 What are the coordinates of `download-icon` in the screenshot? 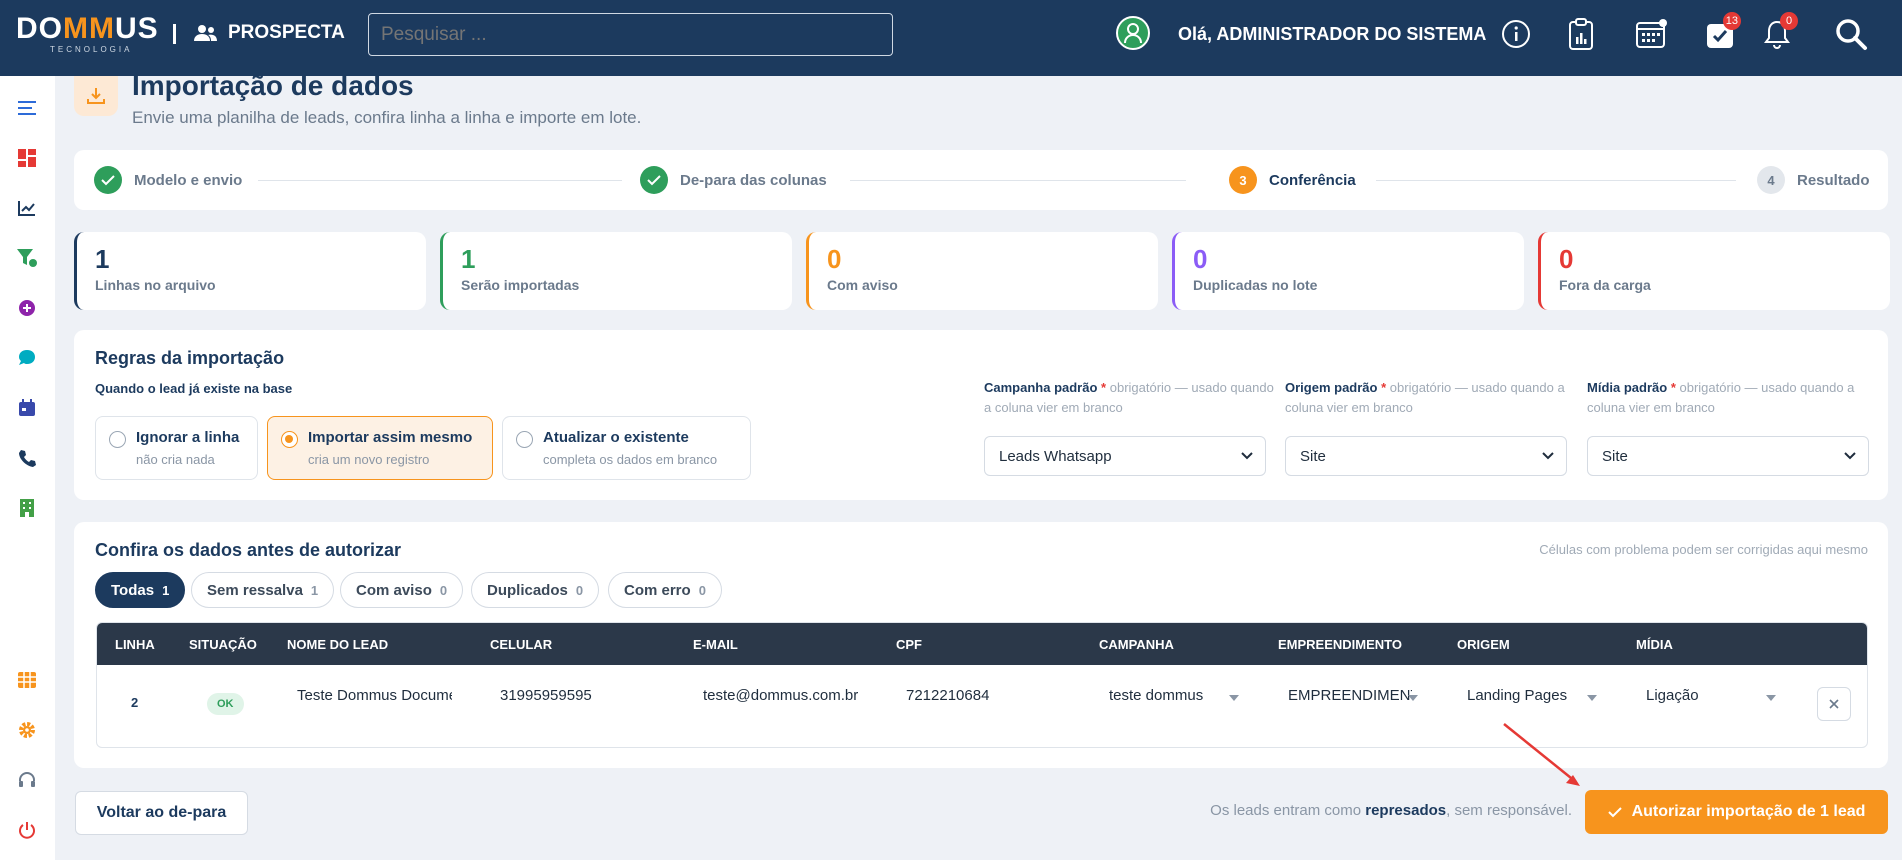 It's located at (96, 96).